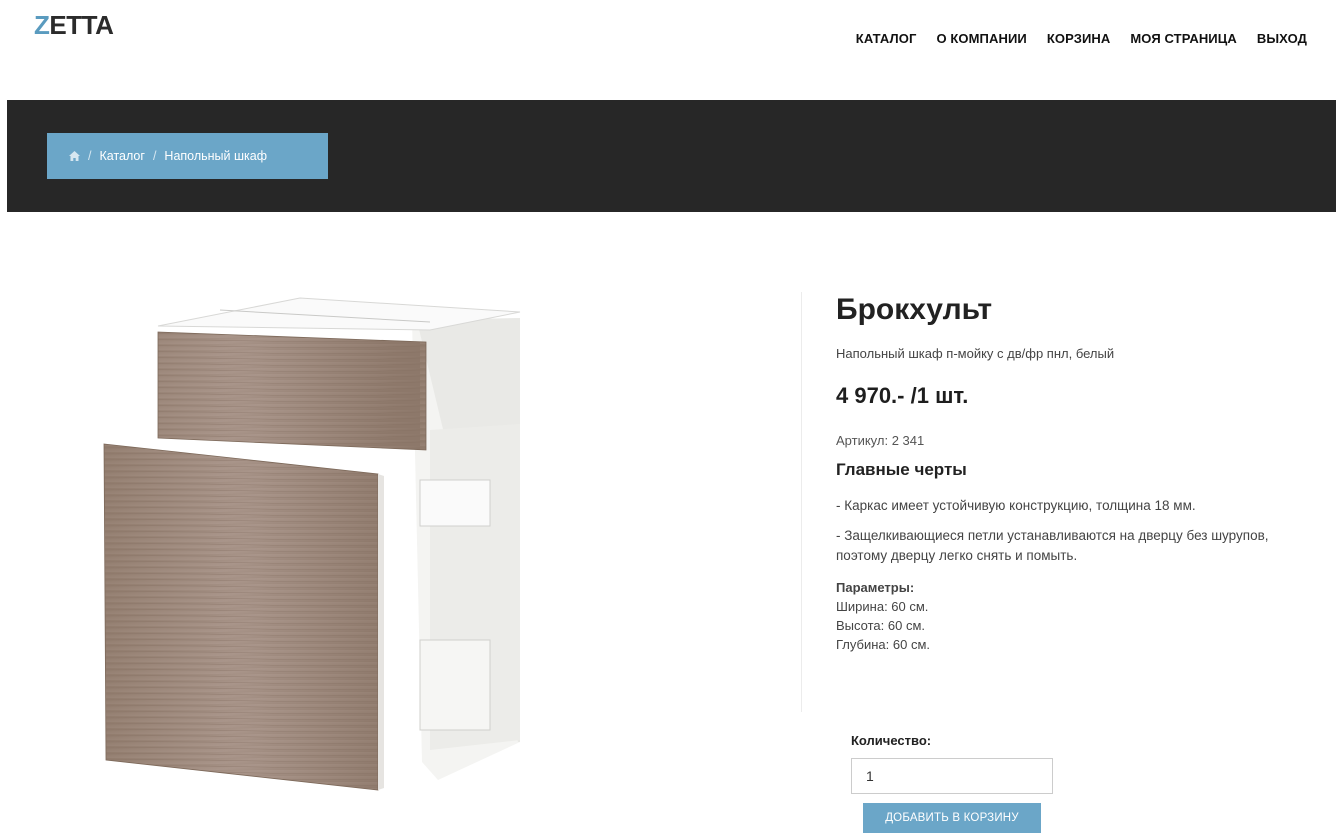  I want to click on nav-catalog: КАТАЛОГ, so click(886, 38).